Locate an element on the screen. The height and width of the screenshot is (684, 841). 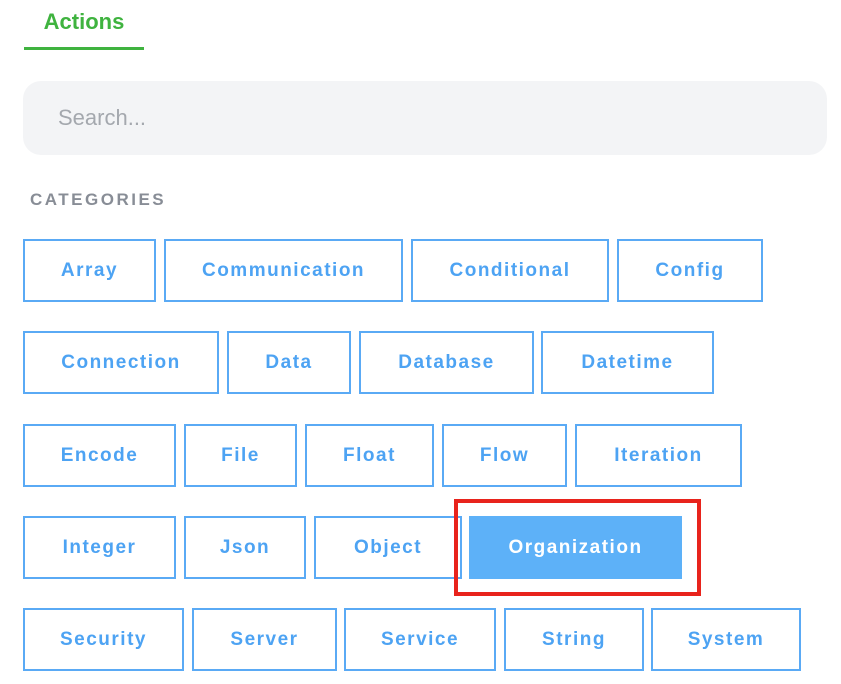
category-iteration-button: Iteration is located at coordinates (658, 455).